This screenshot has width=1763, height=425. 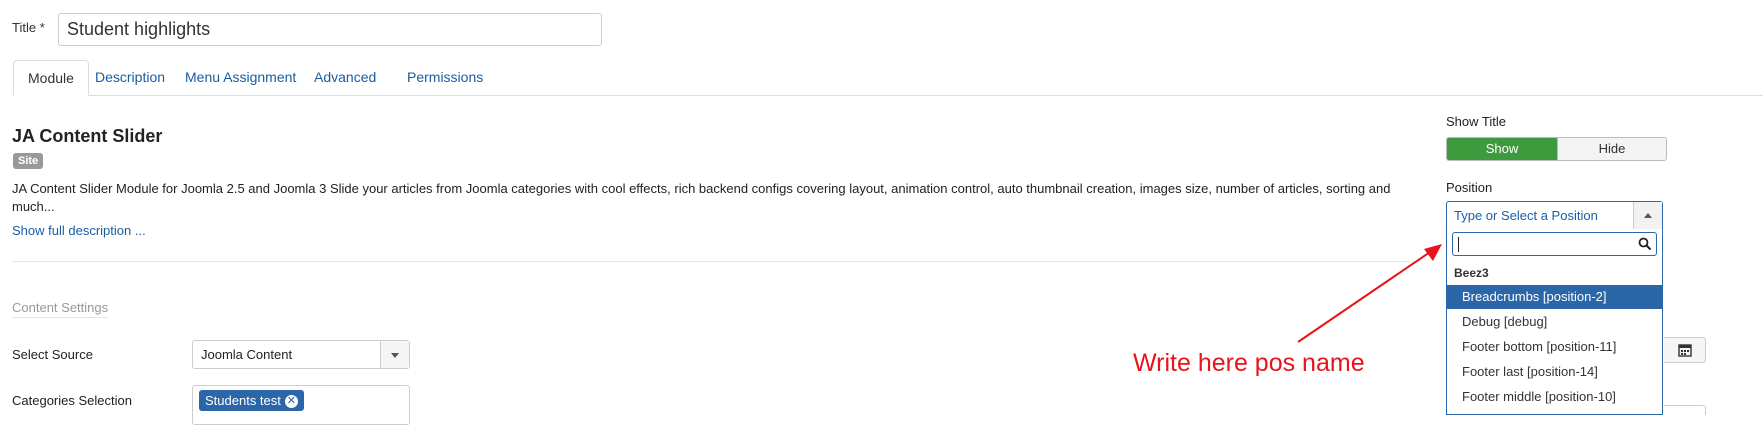 What do you see at coordinates (1554, 347) in the screenshot?
I see `position-option: Footer bottom [position-11]` at bounding box center [1554, 347].